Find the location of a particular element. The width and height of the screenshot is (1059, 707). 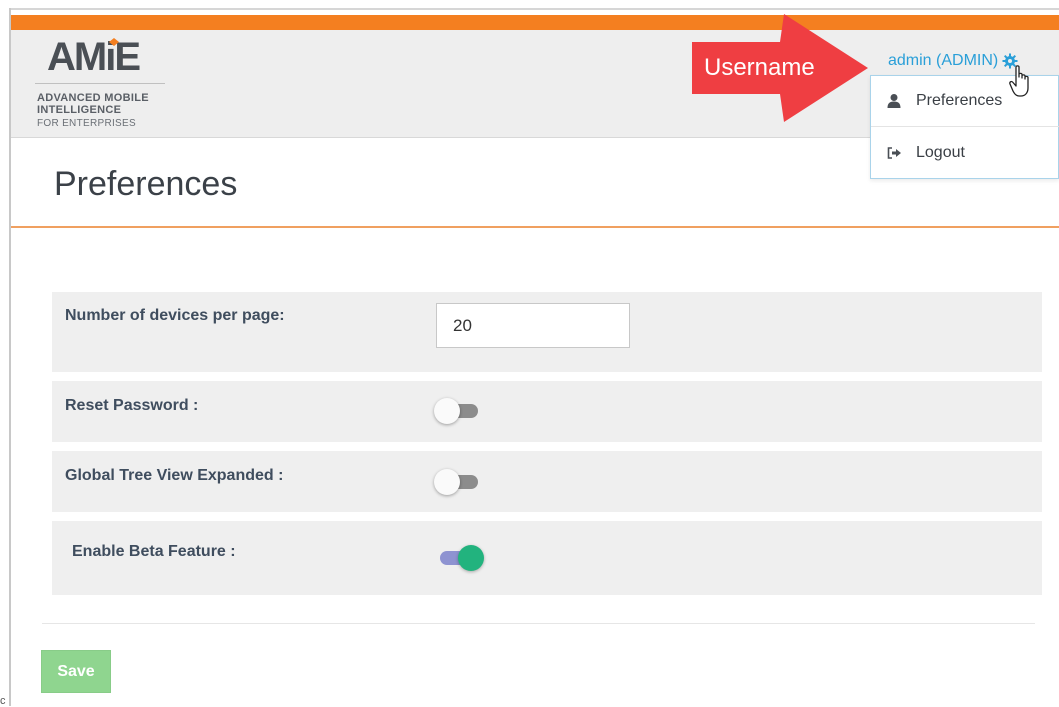

beta-feature-toggle is located at coordinates (460, 558).